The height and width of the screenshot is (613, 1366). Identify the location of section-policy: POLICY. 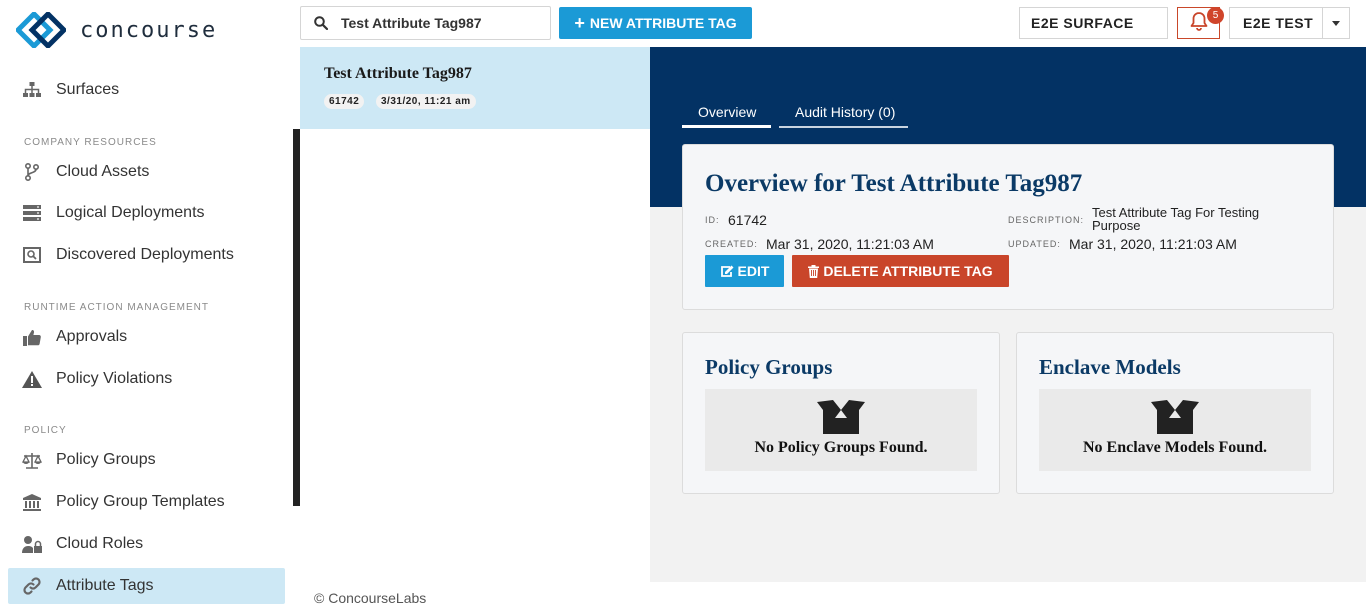
(45, 430).